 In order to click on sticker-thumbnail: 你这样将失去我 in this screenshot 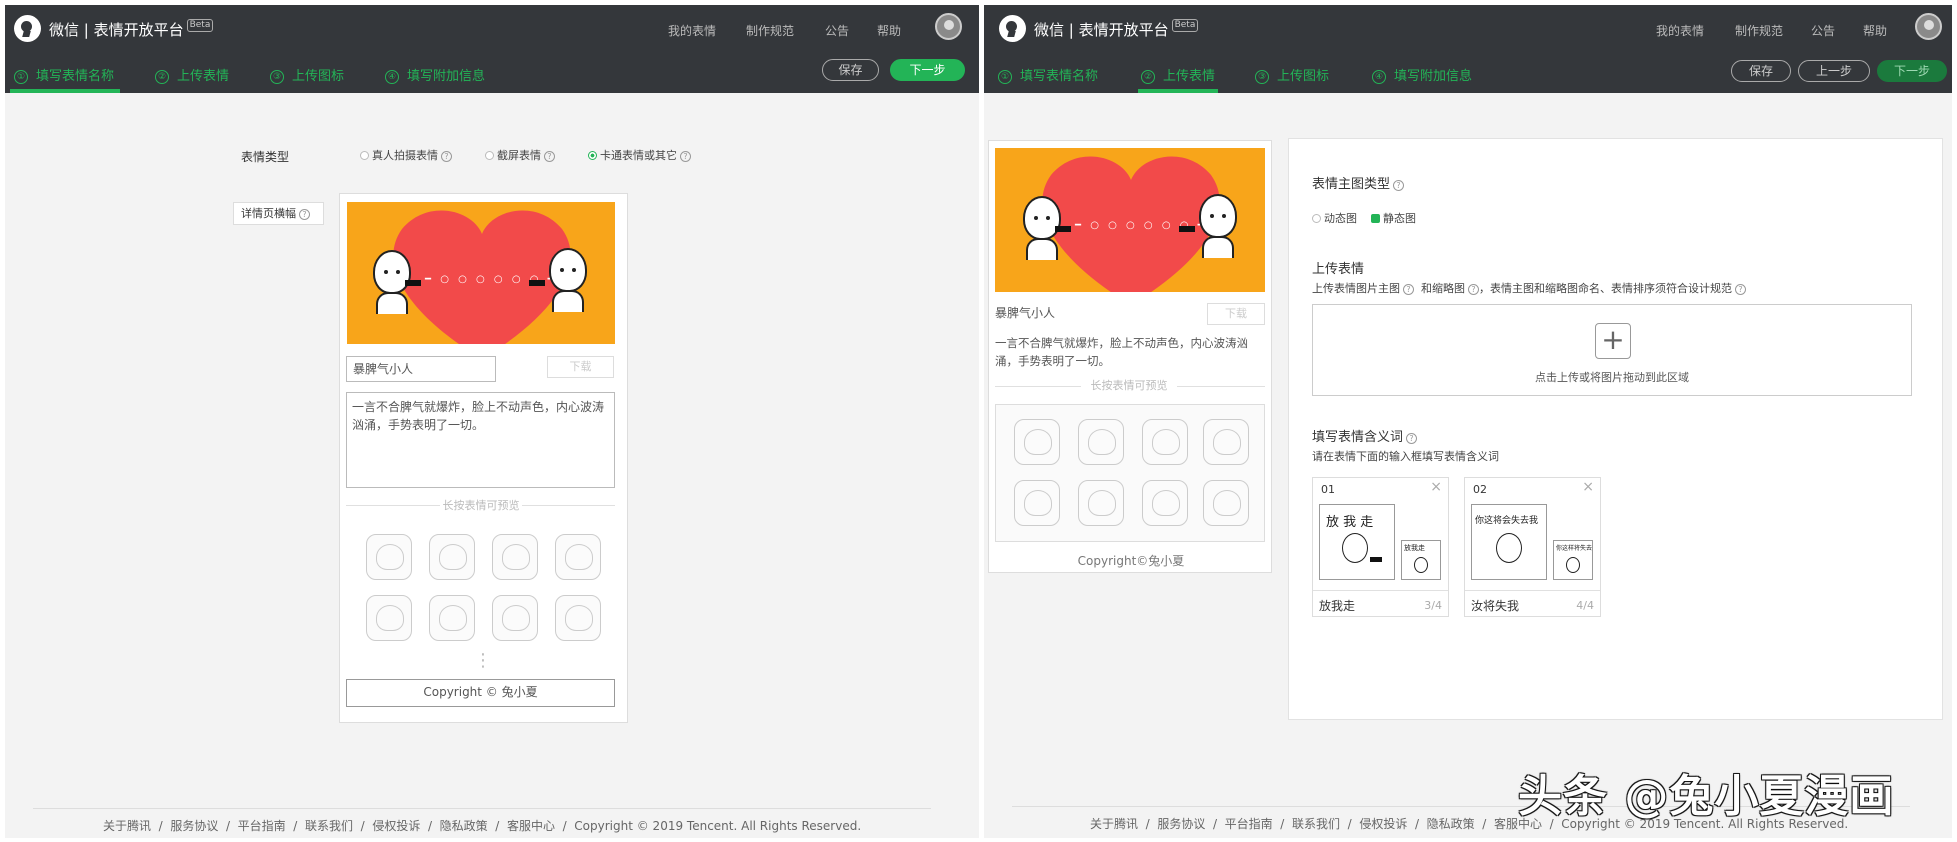, I will do `click(1573, 560)`.